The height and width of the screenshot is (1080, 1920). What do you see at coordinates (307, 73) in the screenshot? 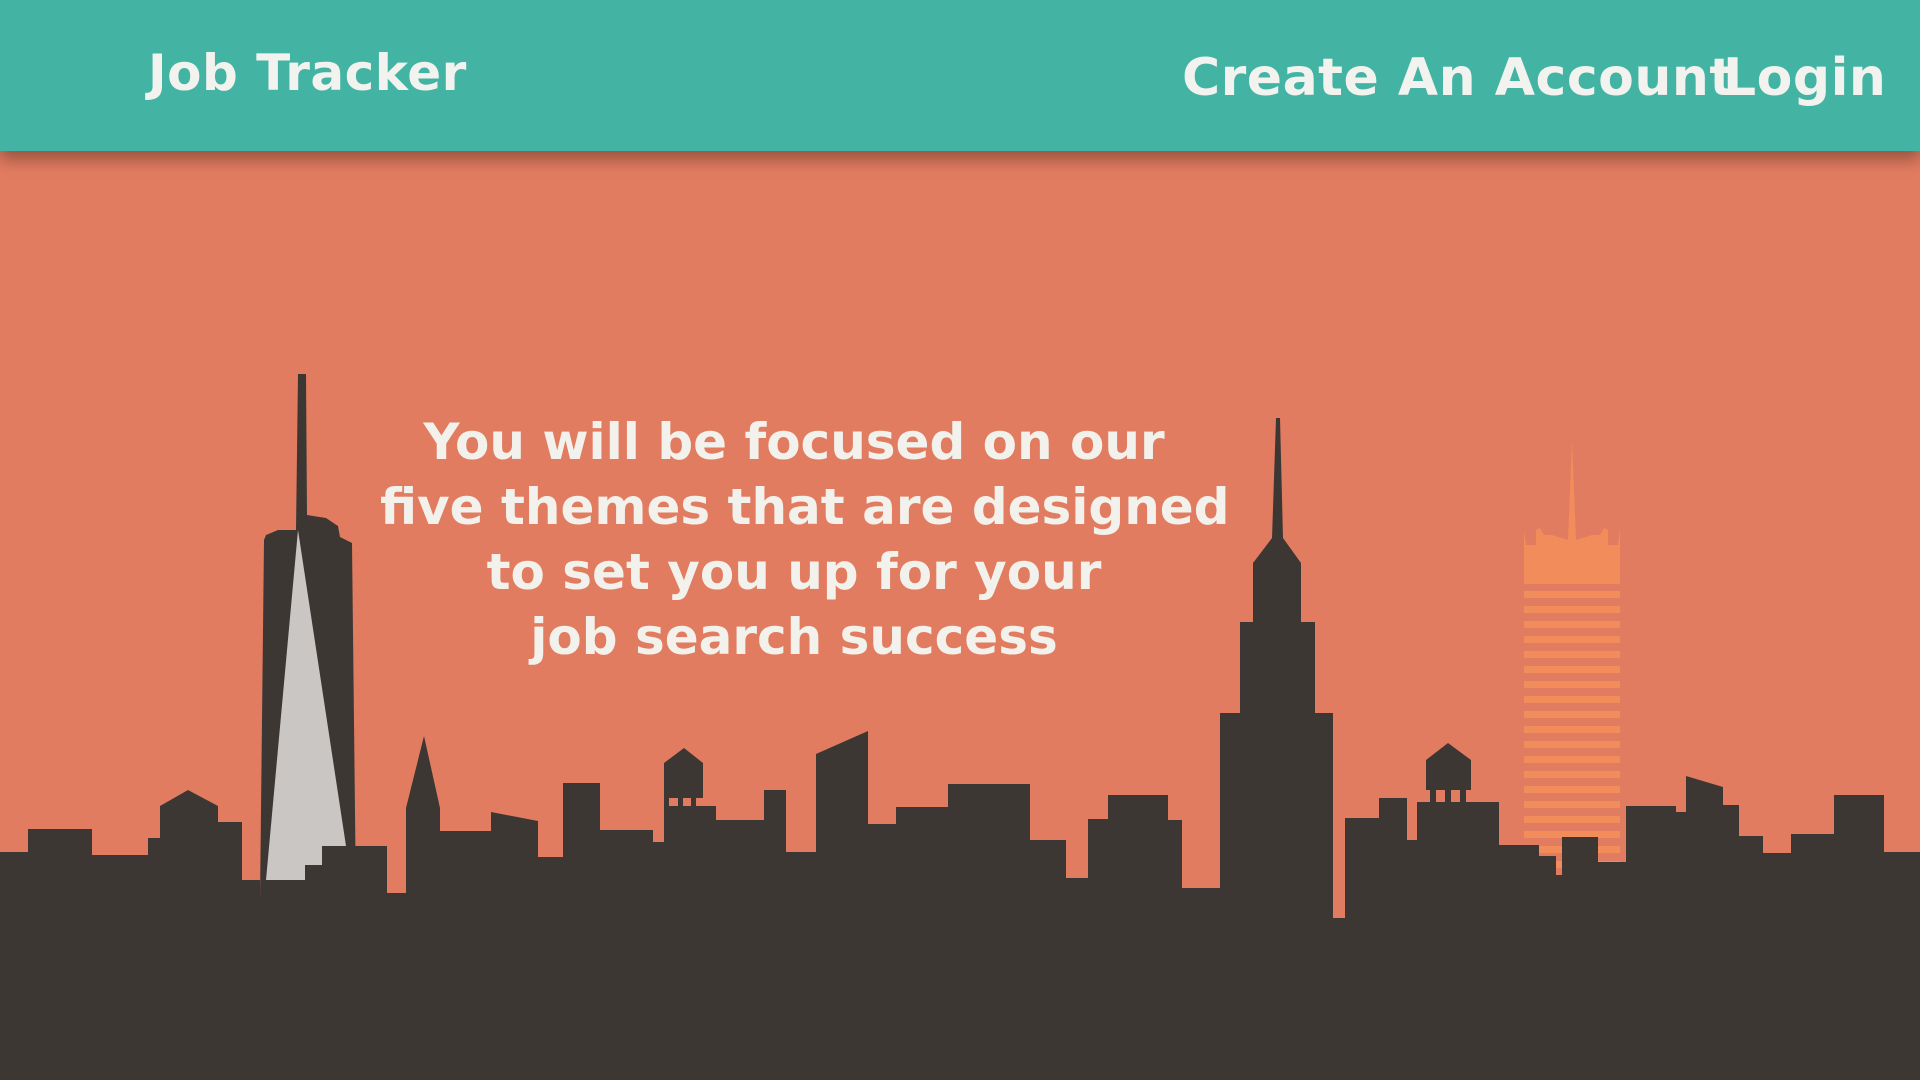
I see `brand-logo-link: Job Tracker` at bounding box center [307, 73].